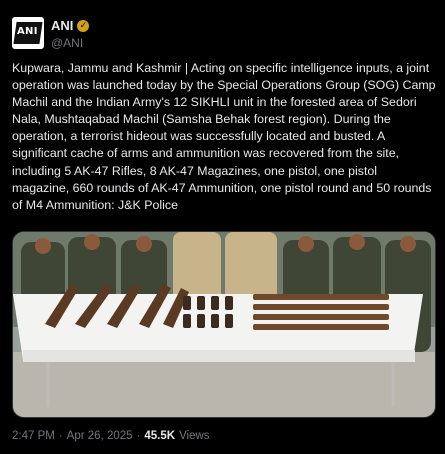 Image resolution: width=445 pixels, height=454 pixels. I want to click on author-display-name: ANI, so click(62, 25).